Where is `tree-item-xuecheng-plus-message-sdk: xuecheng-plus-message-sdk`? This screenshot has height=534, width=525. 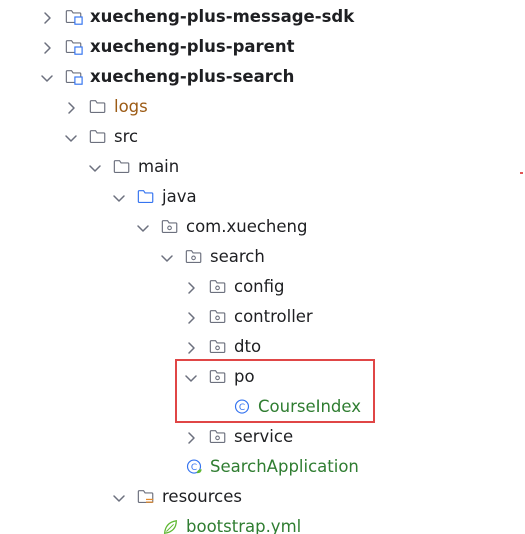 tree-item-xuecheng-plus-message-sdk: xuecheng-plus-message-sdk is located at coordinates (262, 17).